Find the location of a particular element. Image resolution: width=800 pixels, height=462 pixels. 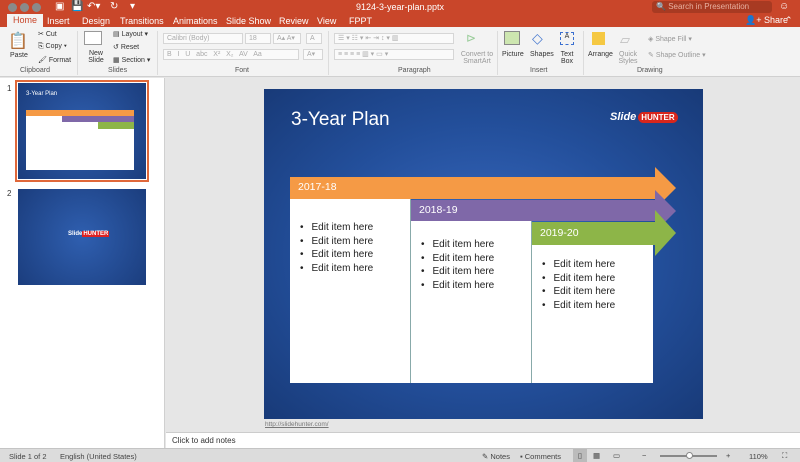

thumb-title: 3-Year Plan is located at coordinates (42, 94).